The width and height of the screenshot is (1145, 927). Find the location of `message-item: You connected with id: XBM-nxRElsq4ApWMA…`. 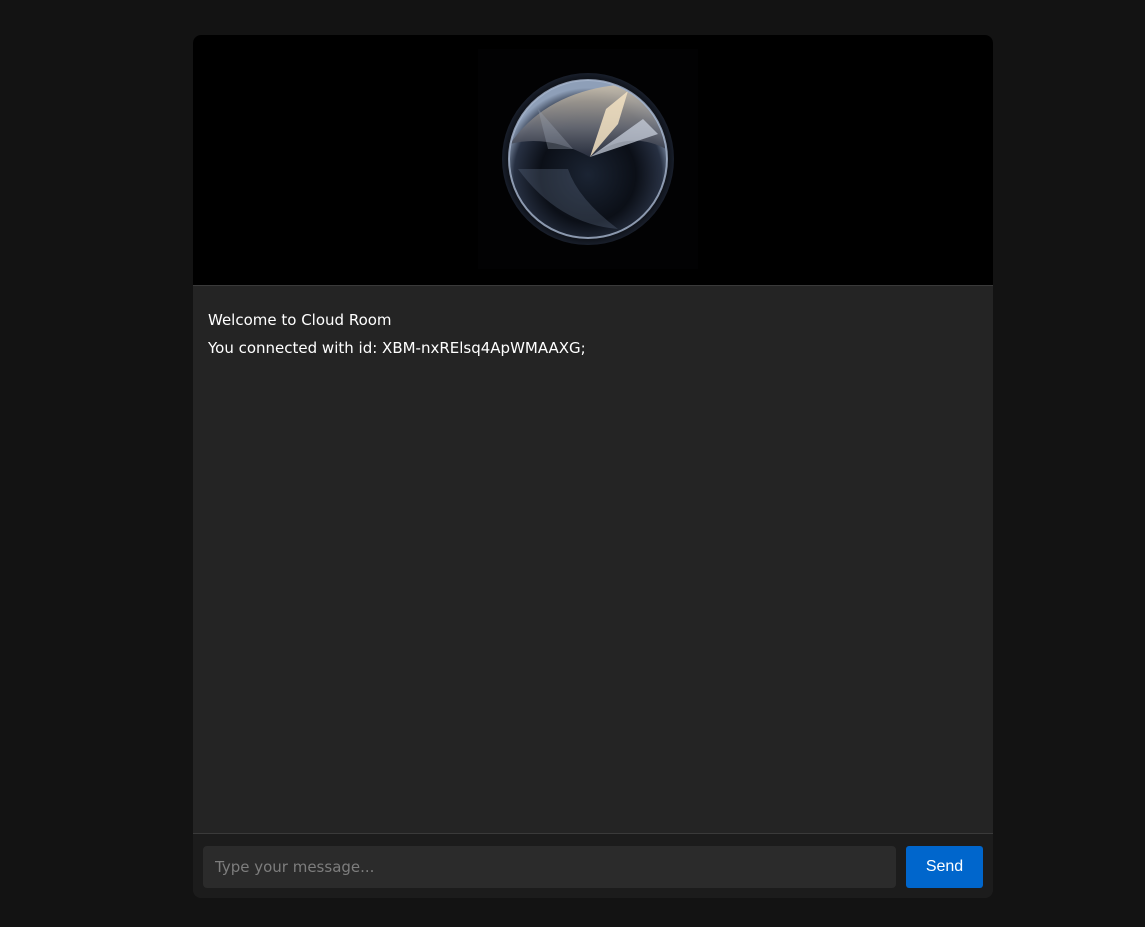

message-item: You connected with id: XBM-nxRElsq4ApWMA… is located at coordinates (397, 348).